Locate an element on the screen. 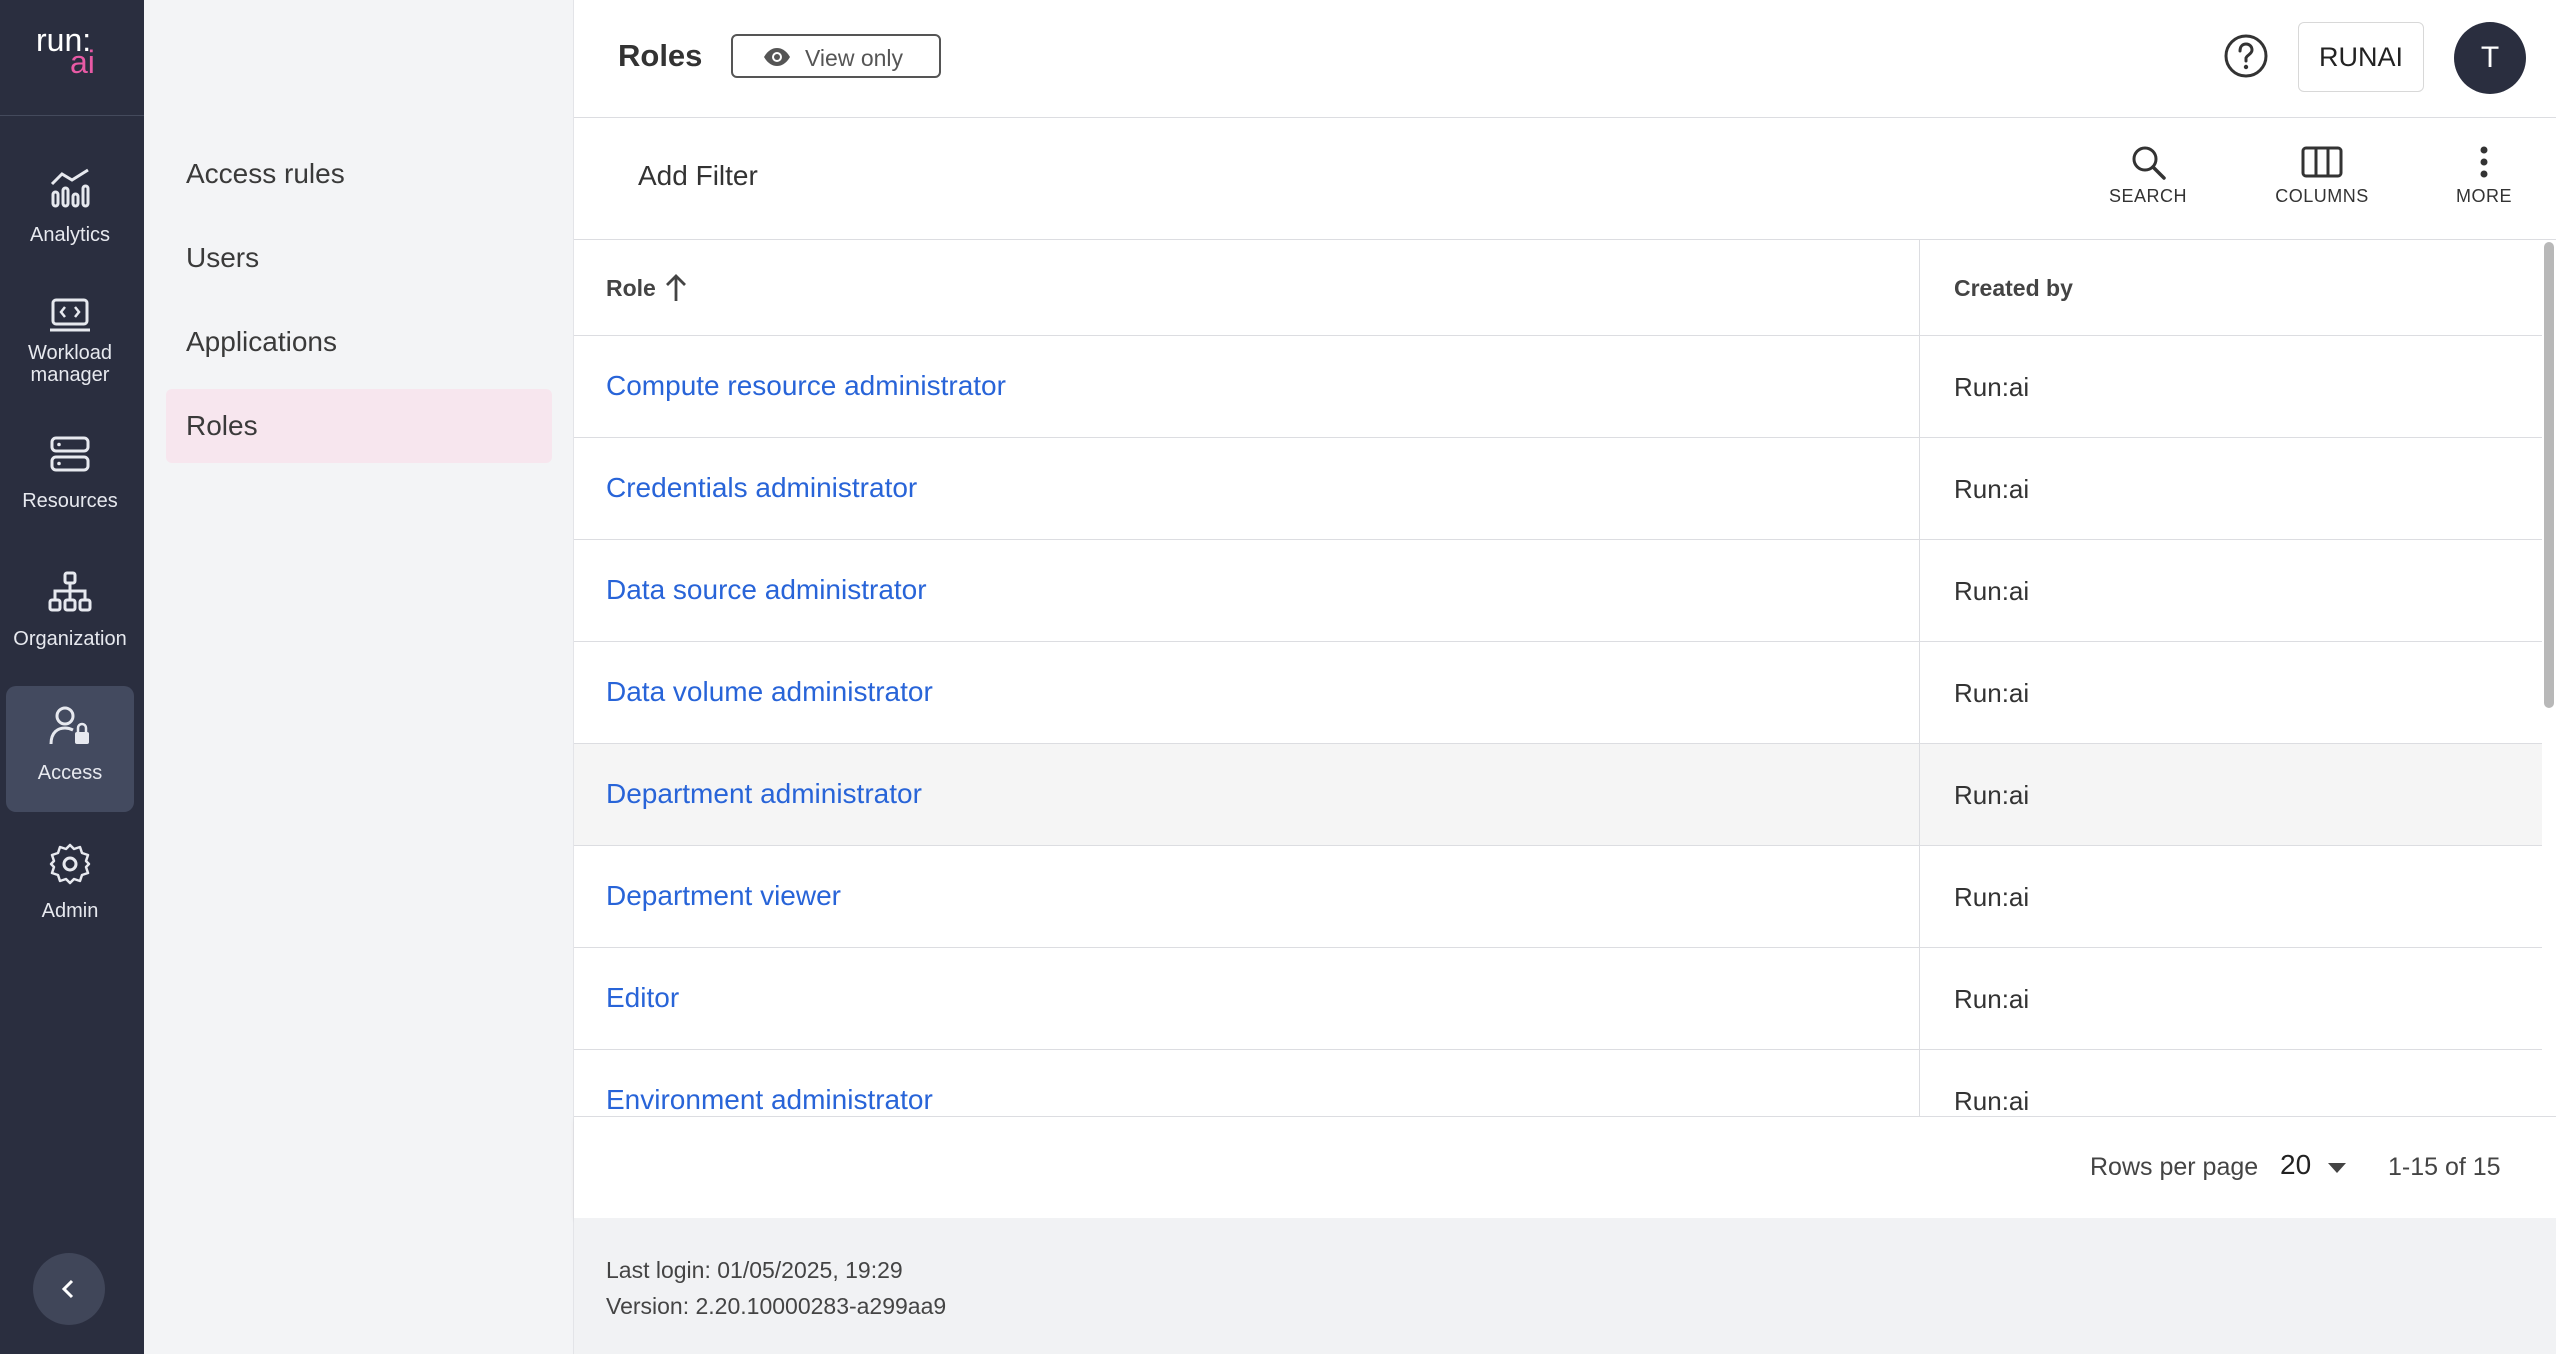 This screenshot has width=2556, height=1354. table-row: Editor Run:ai is located at coordinates (1558, 999).